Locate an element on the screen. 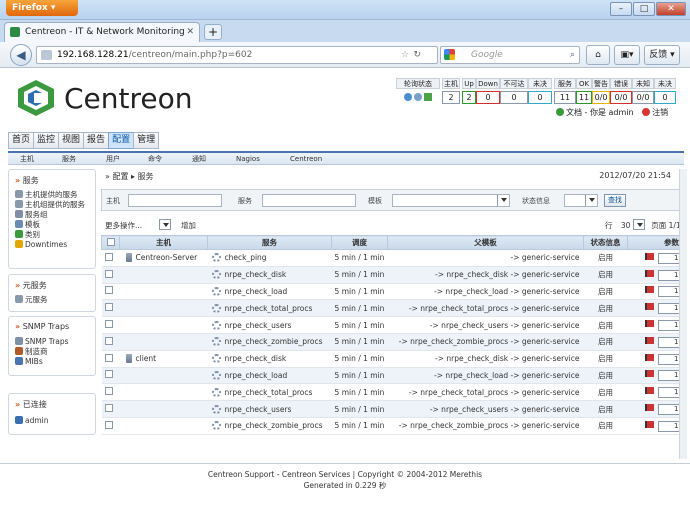 This screenshot has height=505, width=690. status-value-0: 2 is located at coordinates (451, 97).